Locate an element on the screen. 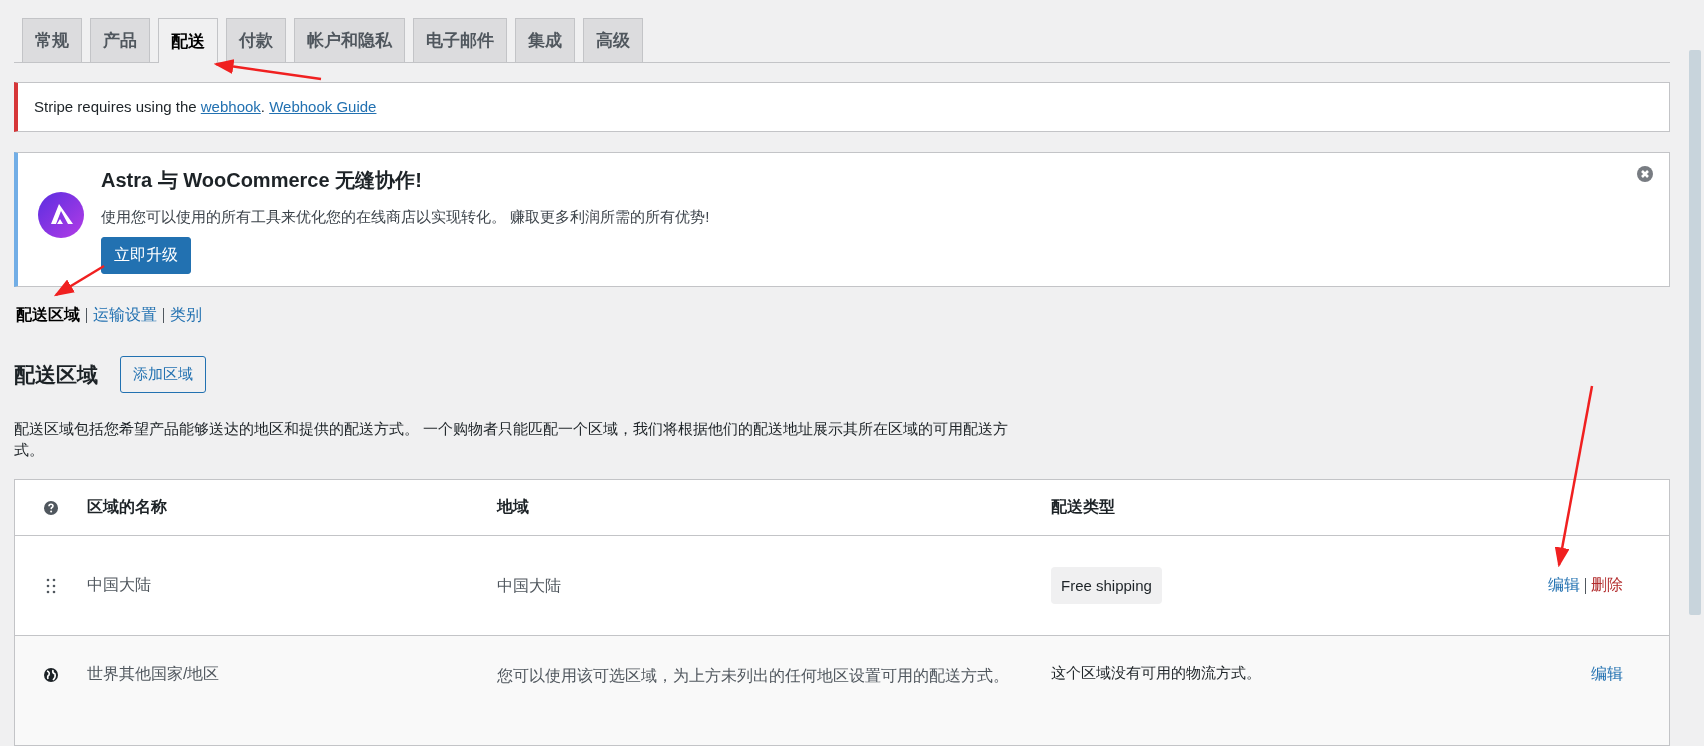 Image resolution: width=1704 pixels, height=746 pixels. no-methods-note: 这个区域没有可用的物流方式。 is located at coordinates (1156, 673).